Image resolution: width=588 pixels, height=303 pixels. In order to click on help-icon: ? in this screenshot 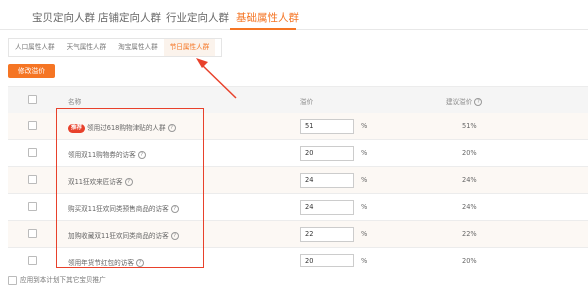, I will do `click(478, 102)`.